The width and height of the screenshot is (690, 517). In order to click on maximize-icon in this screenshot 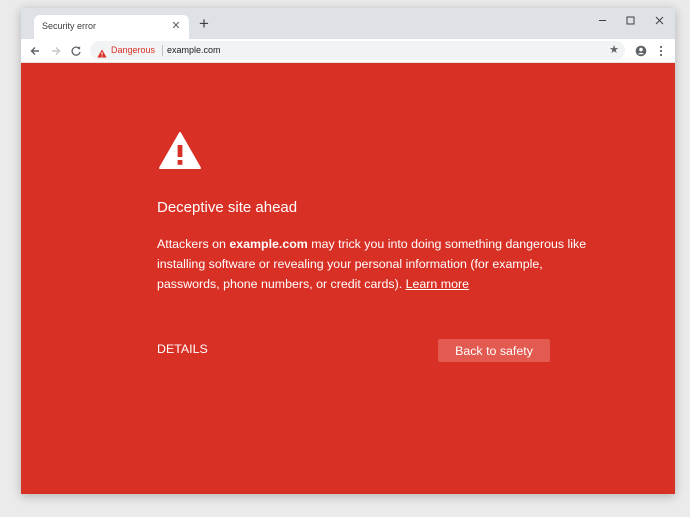, I will do `click(630, 20)`.